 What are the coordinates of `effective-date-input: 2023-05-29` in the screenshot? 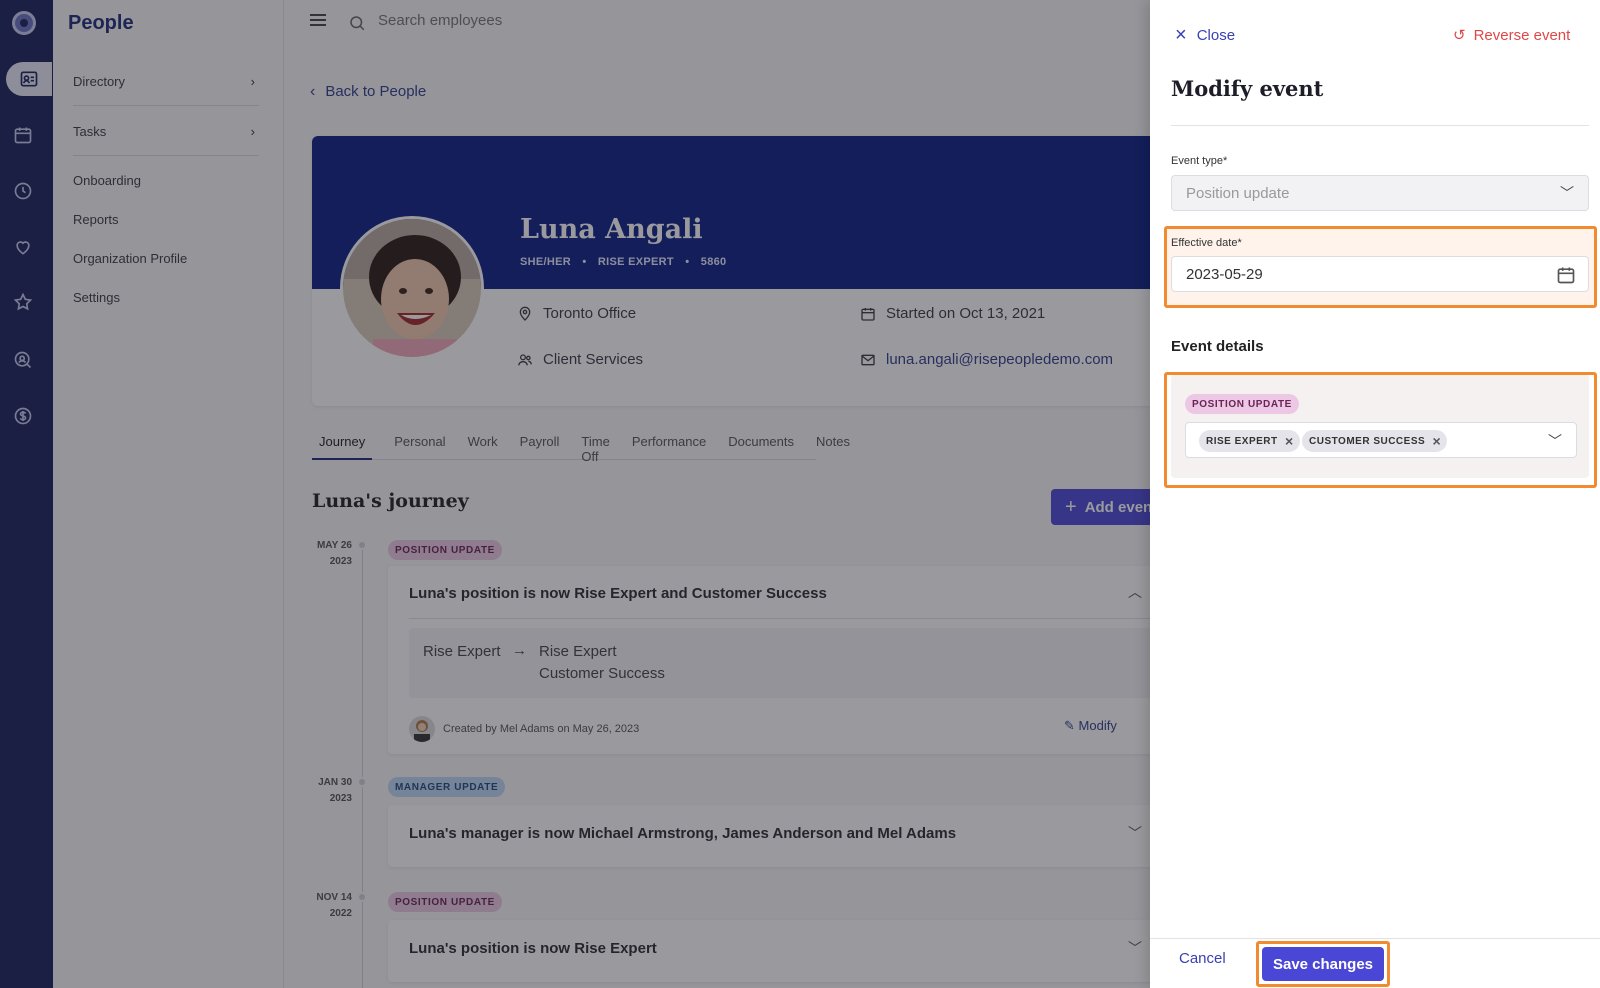 It's located at (1380, 274).